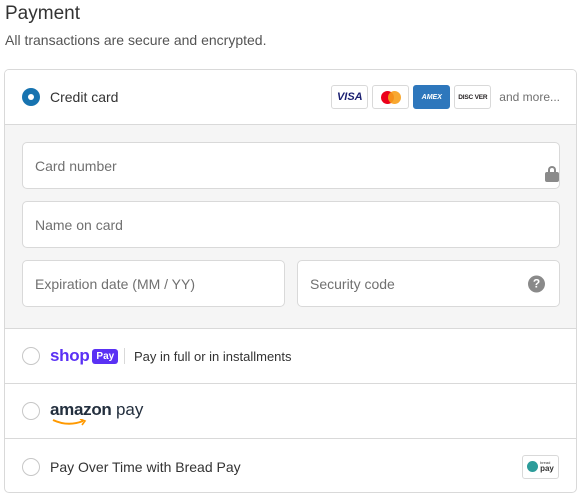 The image size is (582, 501). Describe the element at coordinates (291, 165) in the screenshot. I see `card-number-field: Card number` at that location.